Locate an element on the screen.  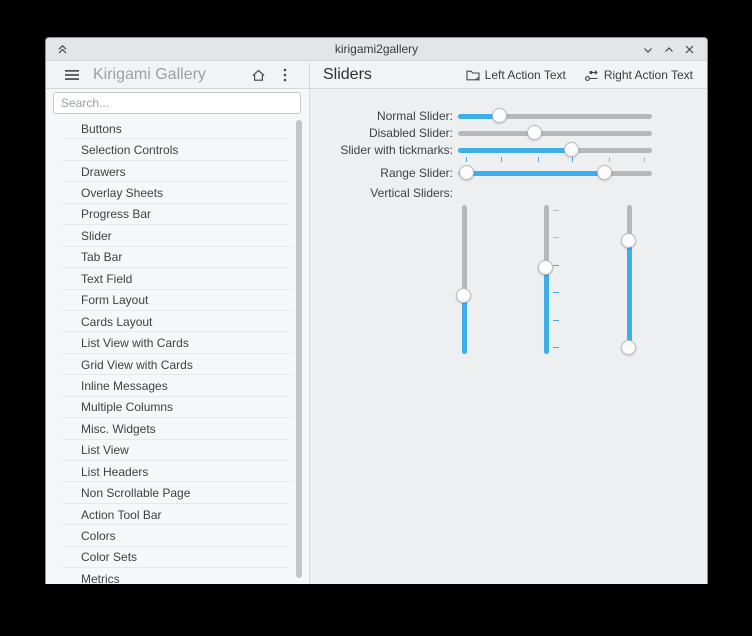
range-slider is located at coordinates (555, 175).